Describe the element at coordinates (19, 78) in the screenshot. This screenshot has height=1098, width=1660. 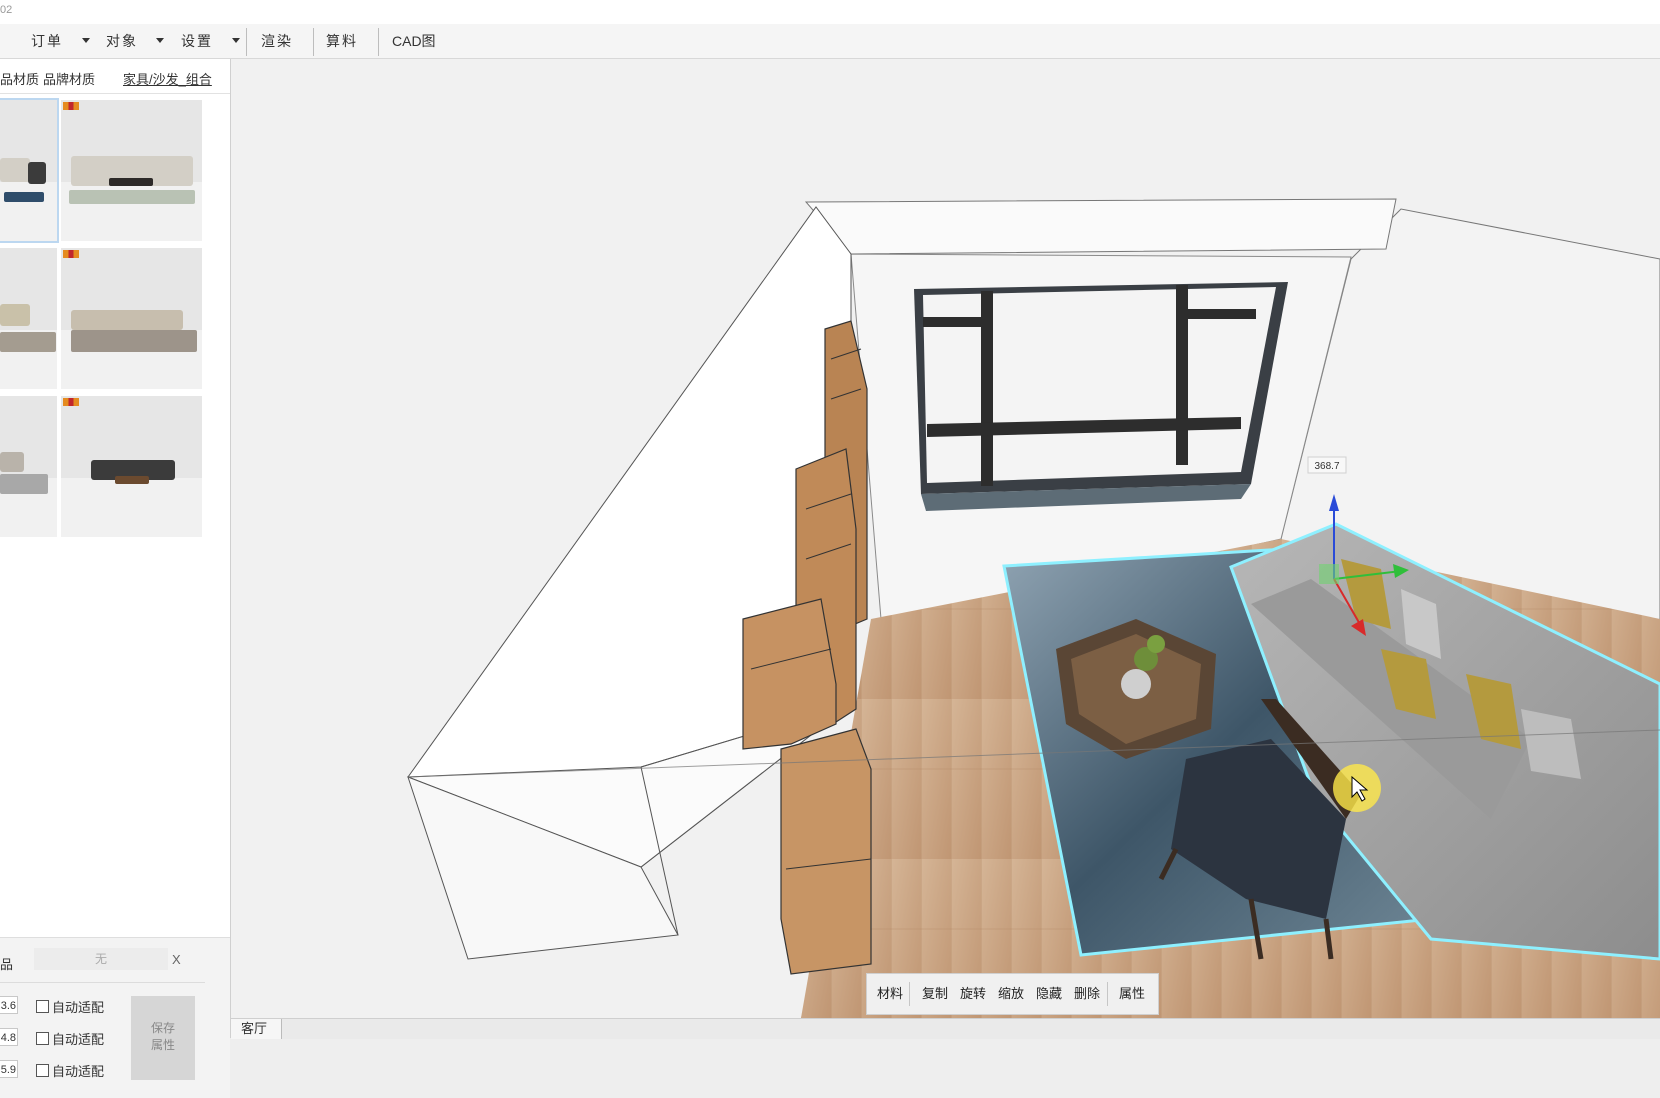
I see `tab-material: 品材质` at that location.